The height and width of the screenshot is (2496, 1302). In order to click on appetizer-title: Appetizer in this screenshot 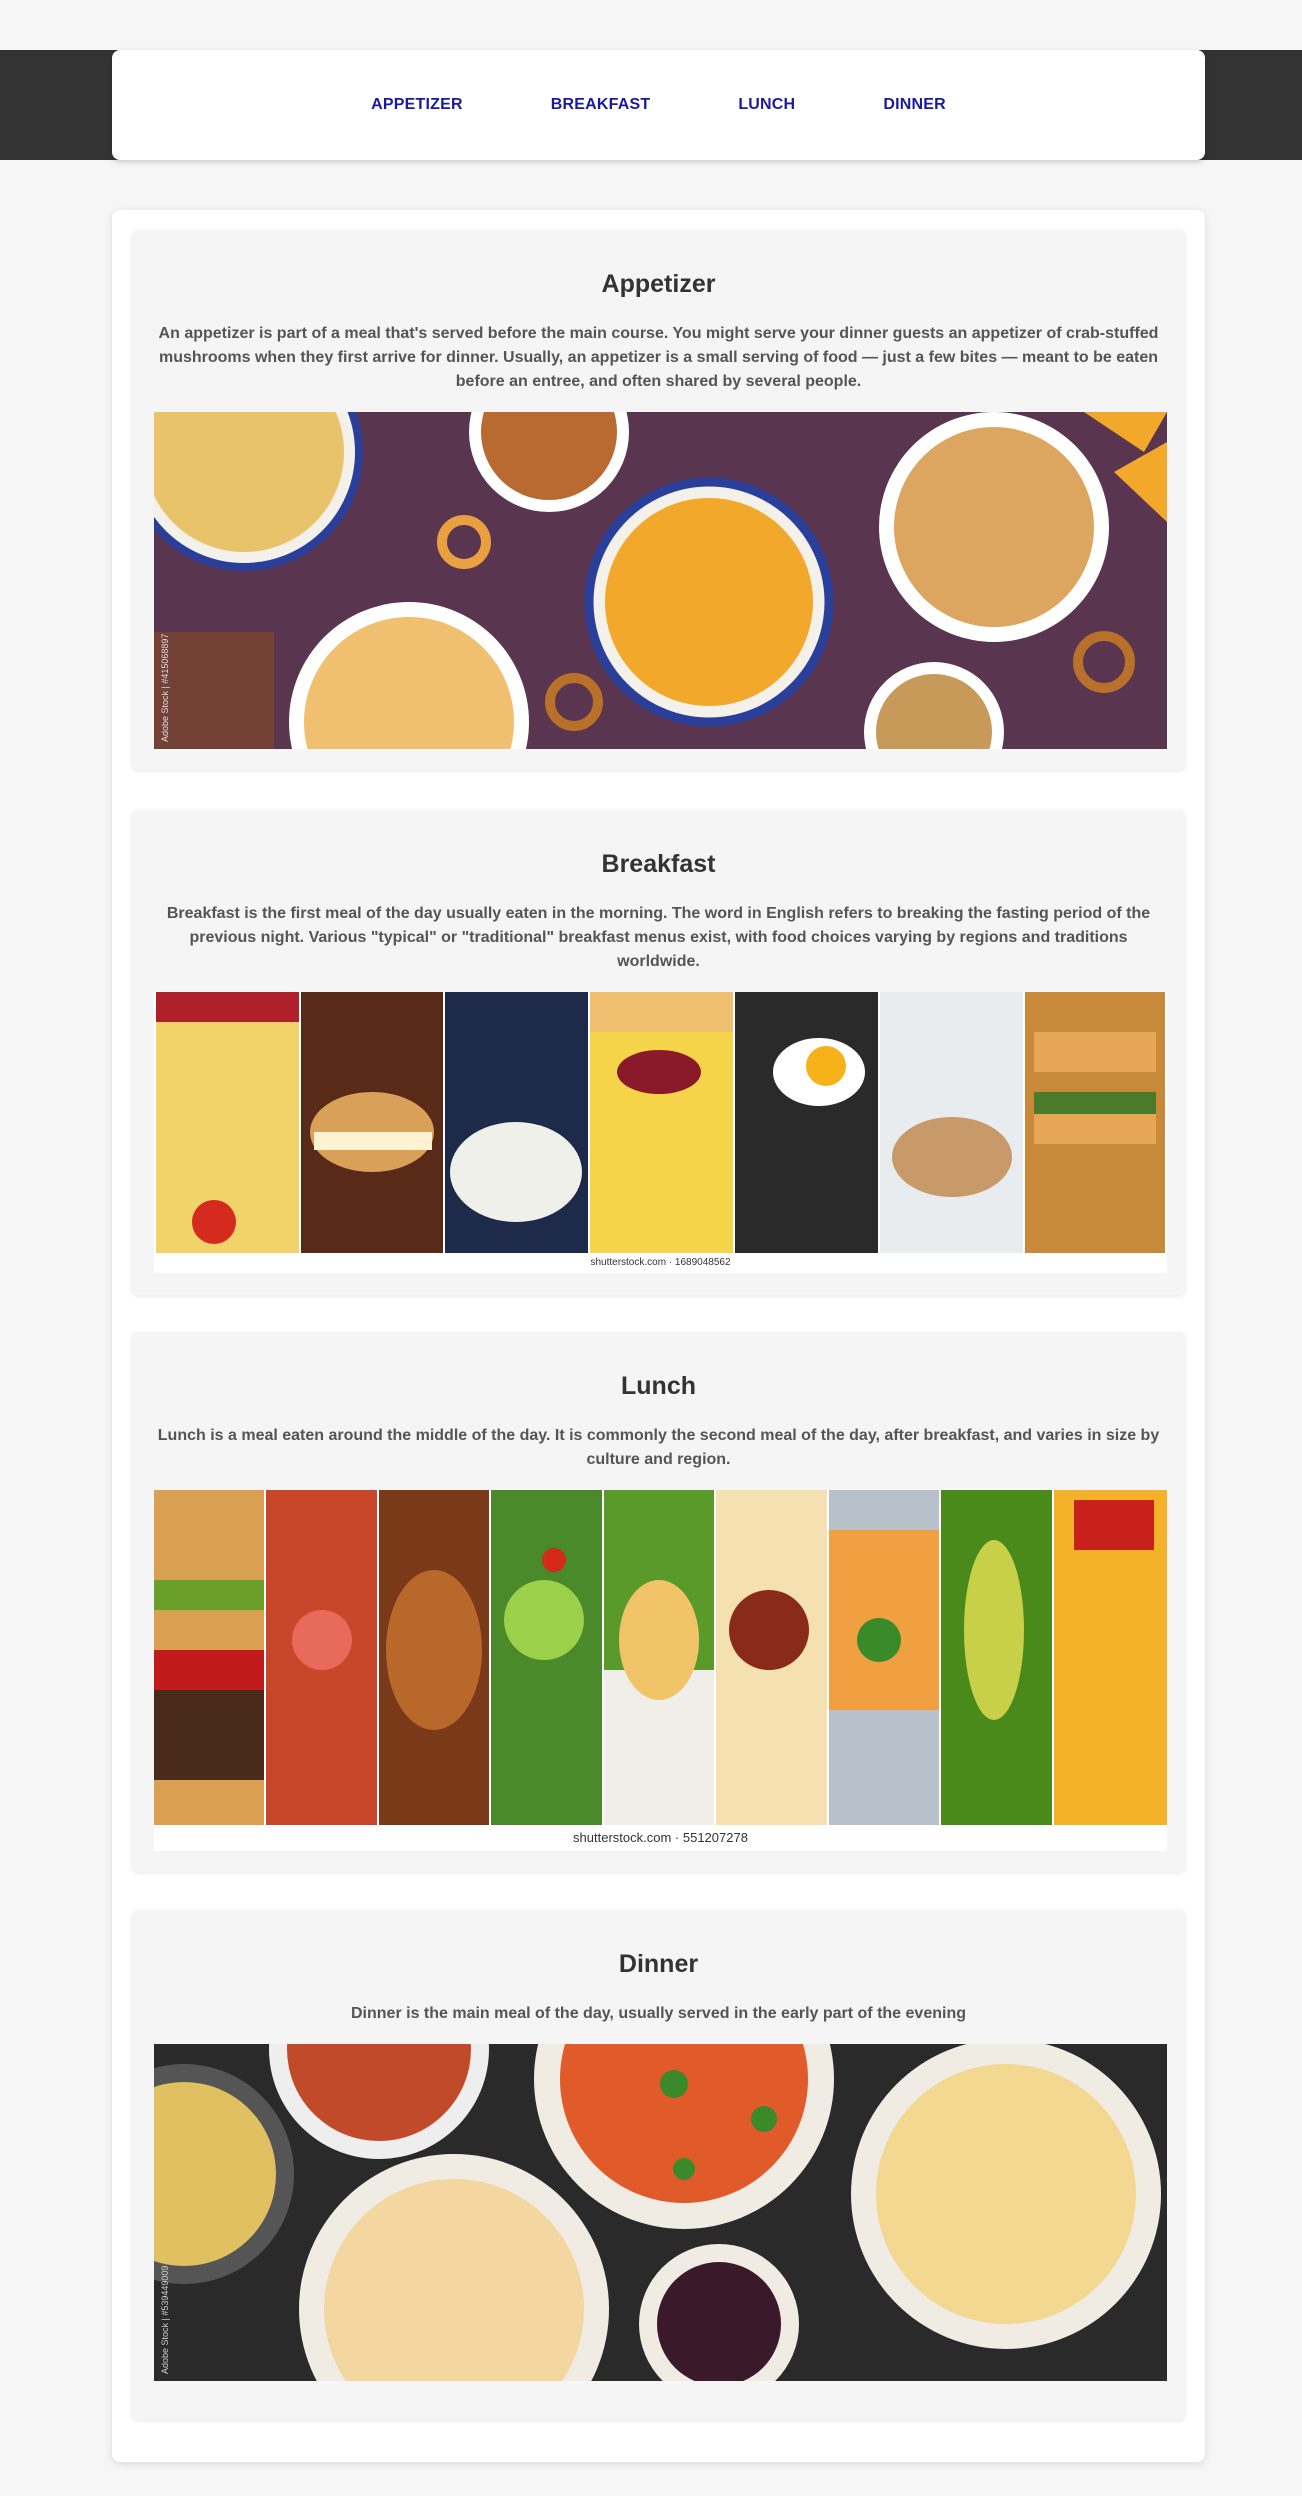, I will do `click(658, 284)`.